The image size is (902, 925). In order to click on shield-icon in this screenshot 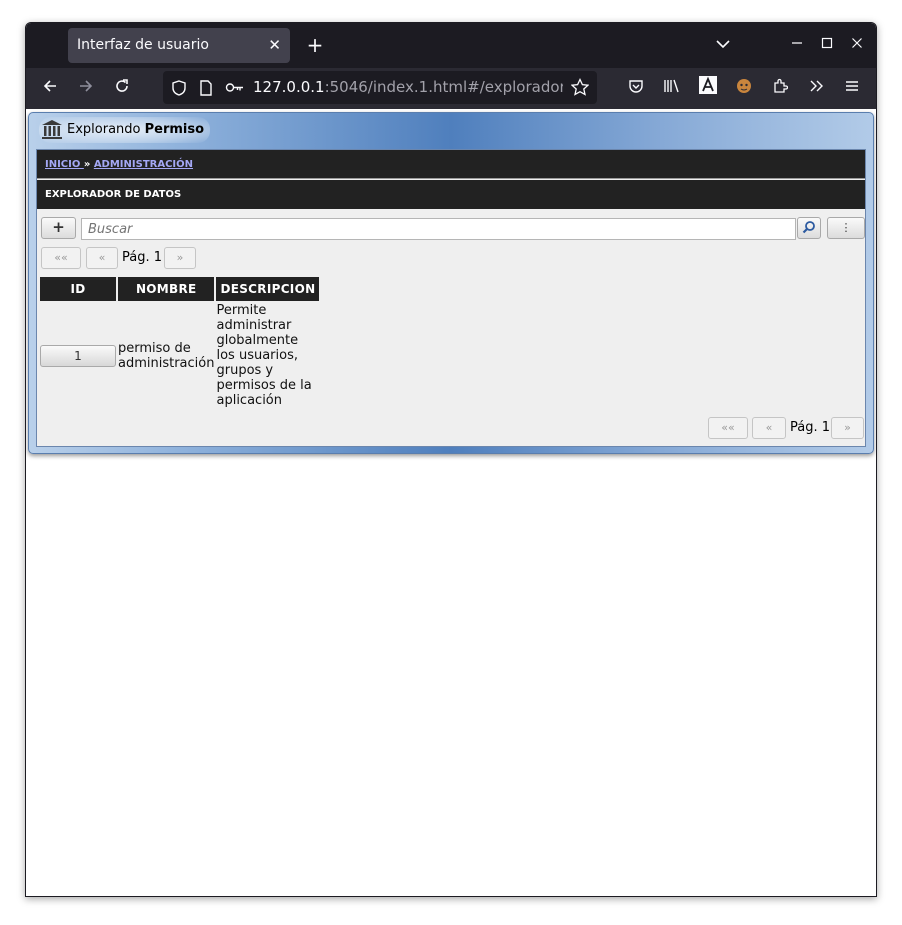, I will do `click(179, 87)`.